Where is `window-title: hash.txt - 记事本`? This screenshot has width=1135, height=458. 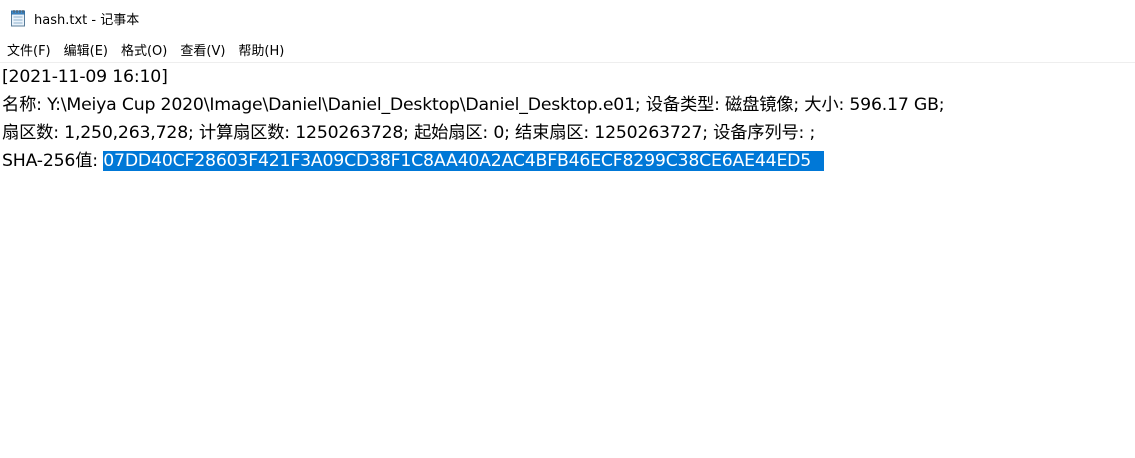 window-title: hash.txt - 记事本 is located at coordinates (87, 20).